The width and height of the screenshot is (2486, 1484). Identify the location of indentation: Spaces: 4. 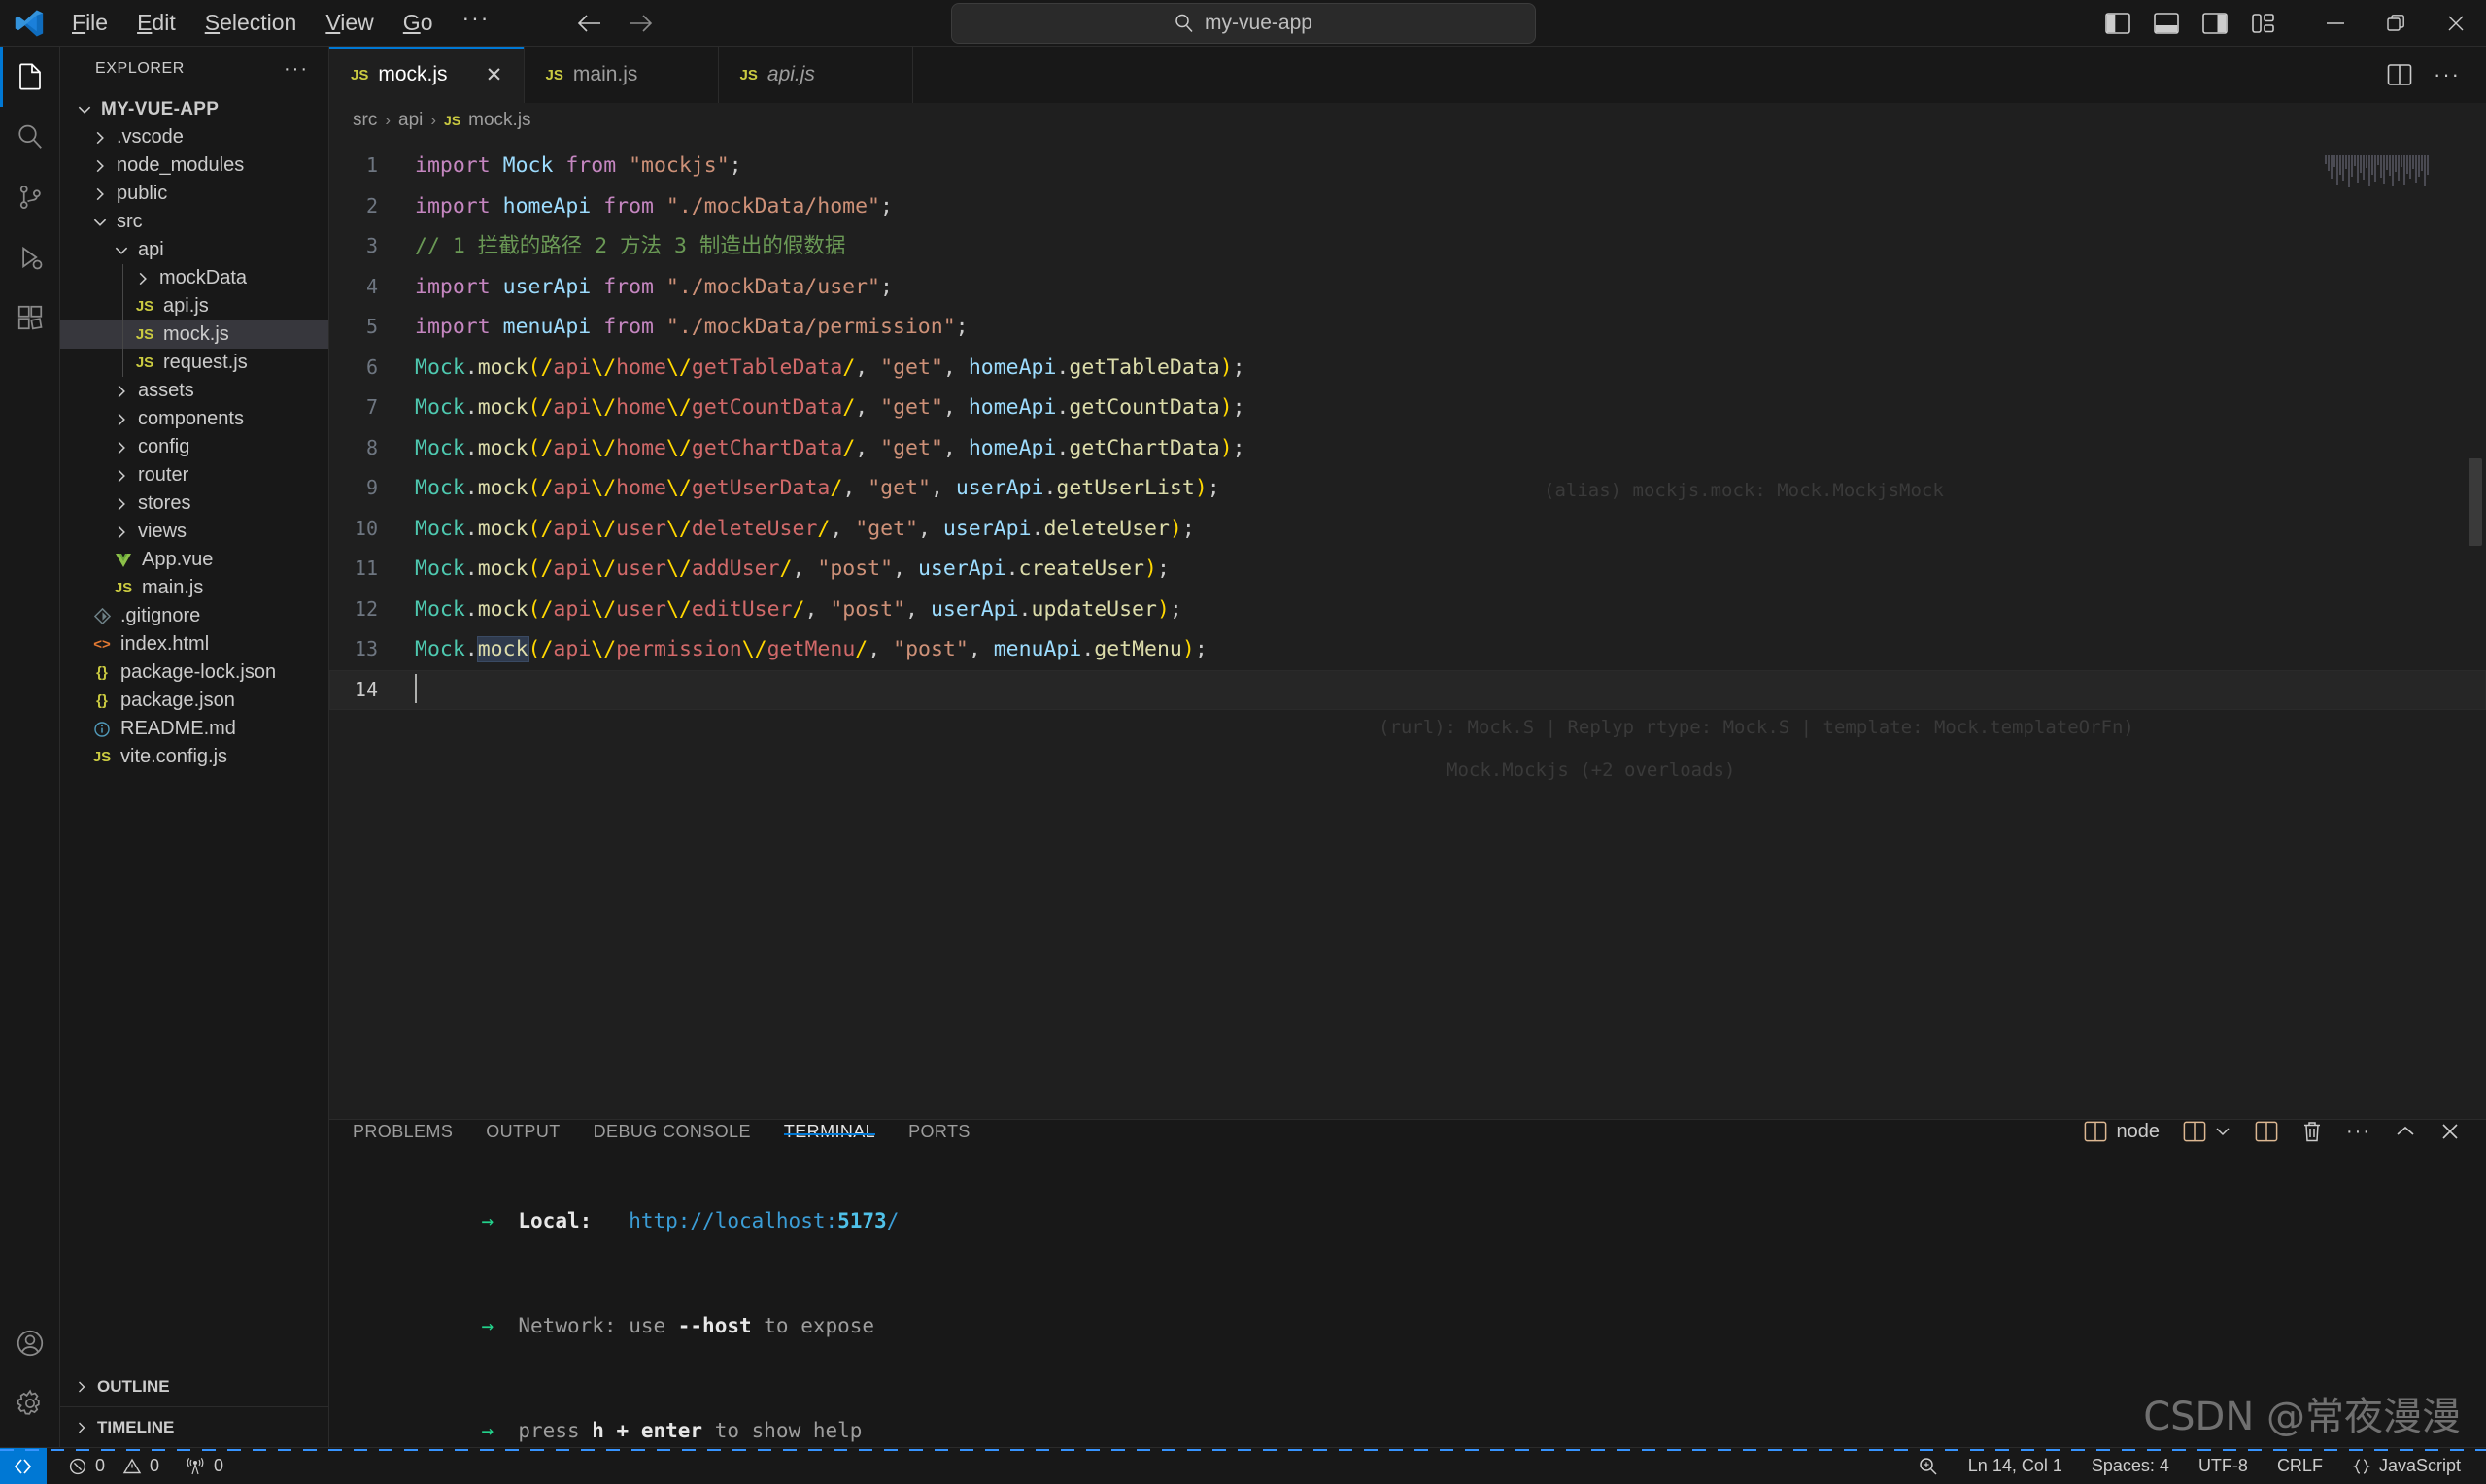
(2130, 1466).